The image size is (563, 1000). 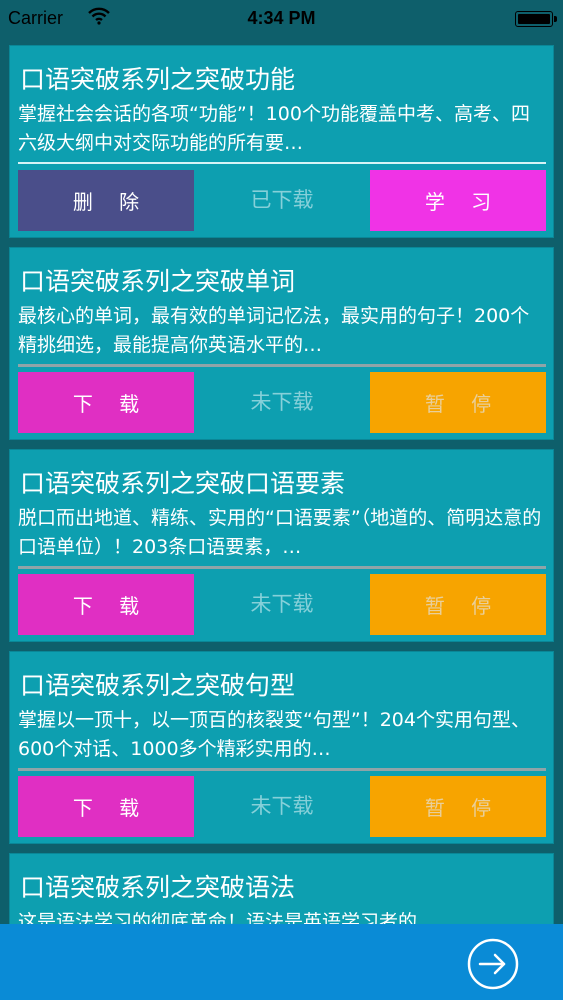 I want to click on status-bar: Carrier 4:34 PM, so click(x=281, y=19).